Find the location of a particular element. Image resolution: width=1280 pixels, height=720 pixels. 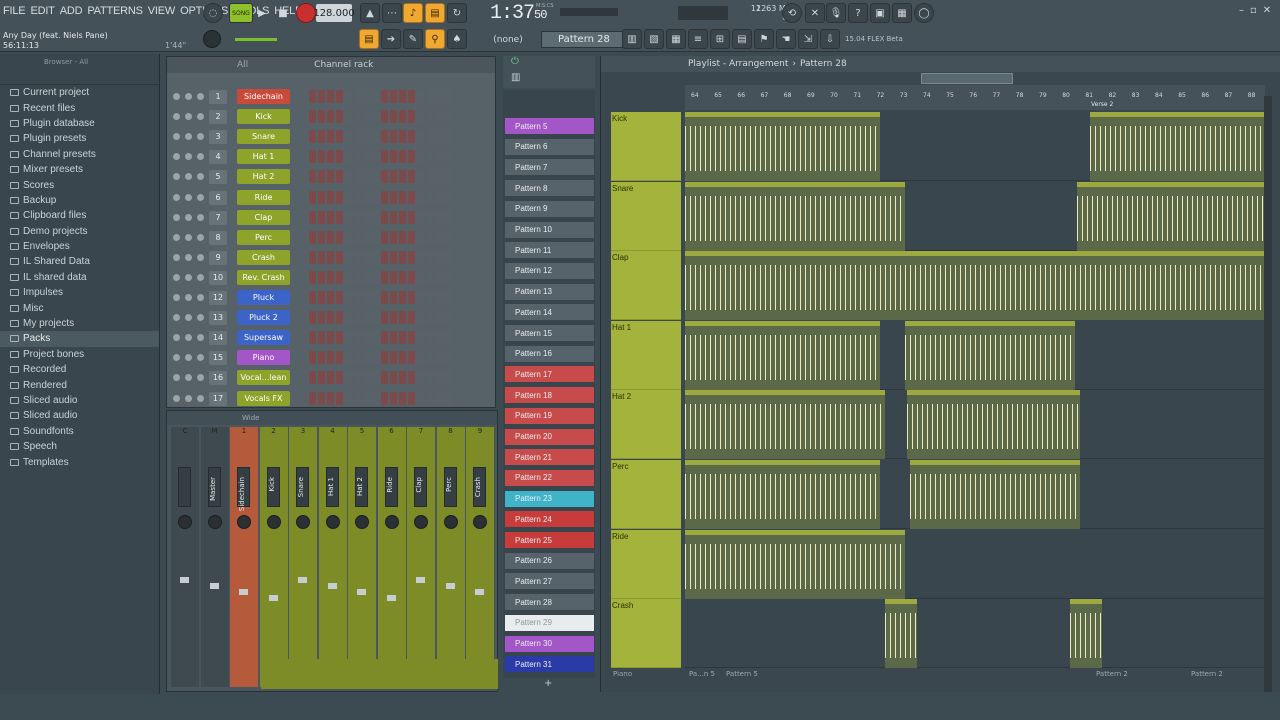

countdown-icon: ♪ is located at coordinates (413, 13).